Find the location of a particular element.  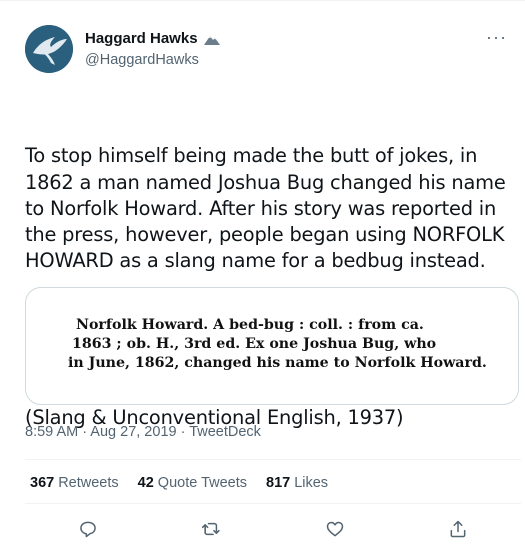

avatar is located at coordinates (49, 49).